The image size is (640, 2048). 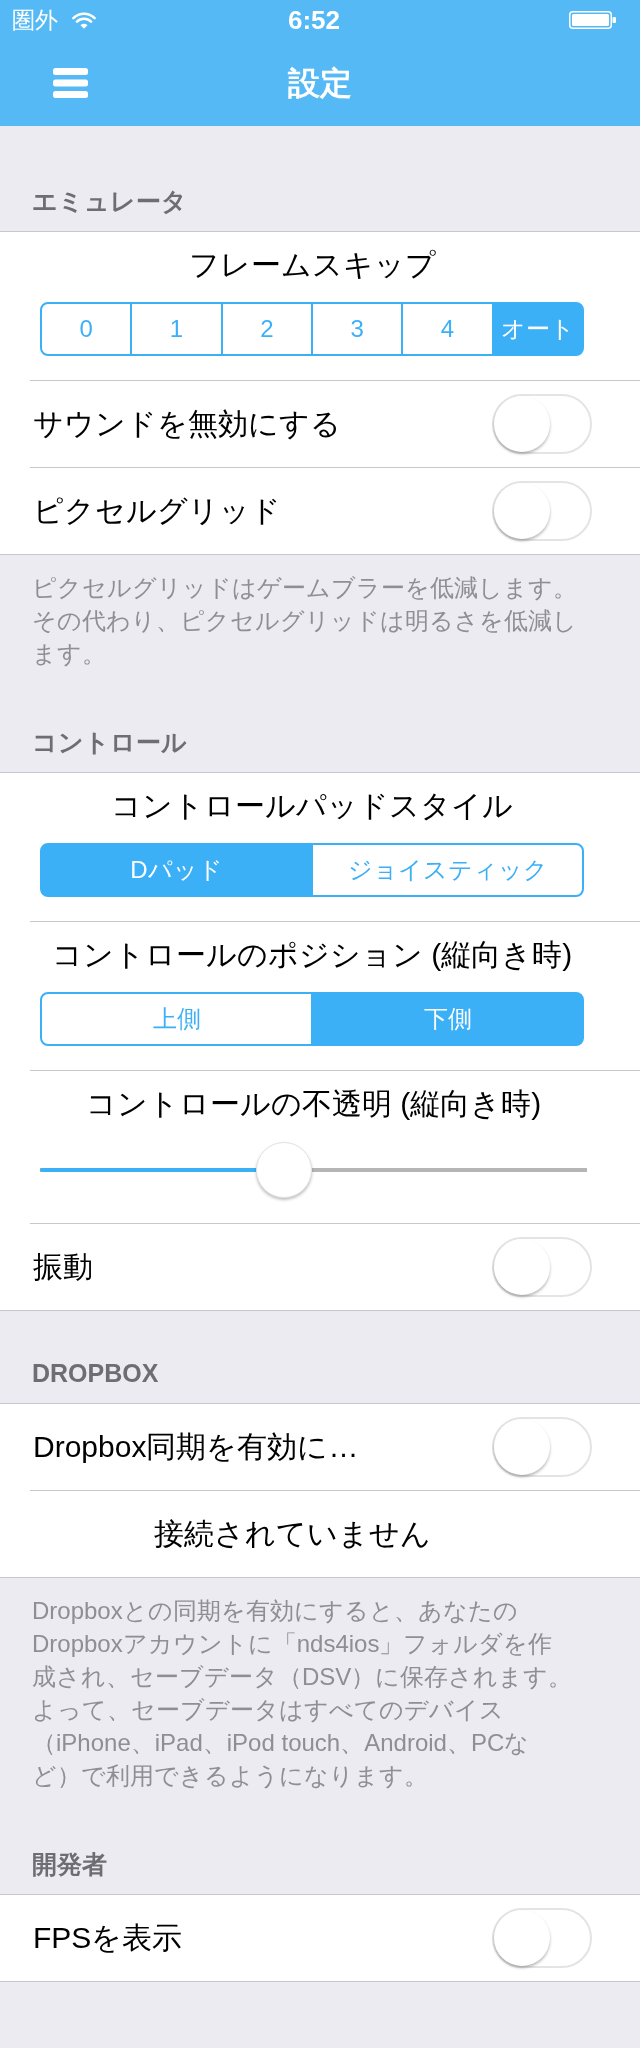 I want to click on connection-button: 接続されていません, so click(x=292, y=1534).